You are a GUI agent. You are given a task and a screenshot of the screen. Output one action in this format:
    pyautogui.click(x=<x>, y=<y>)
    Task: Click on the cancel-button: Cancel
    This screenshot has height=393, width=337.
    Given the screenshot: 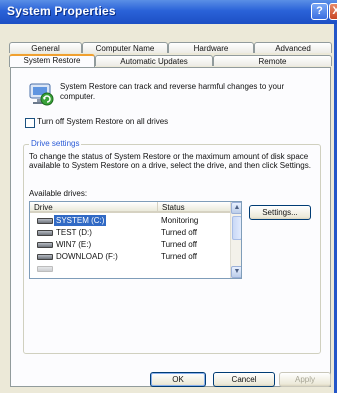 What is the action you would take?
    pyautogui.click(x=244, y=379)
    